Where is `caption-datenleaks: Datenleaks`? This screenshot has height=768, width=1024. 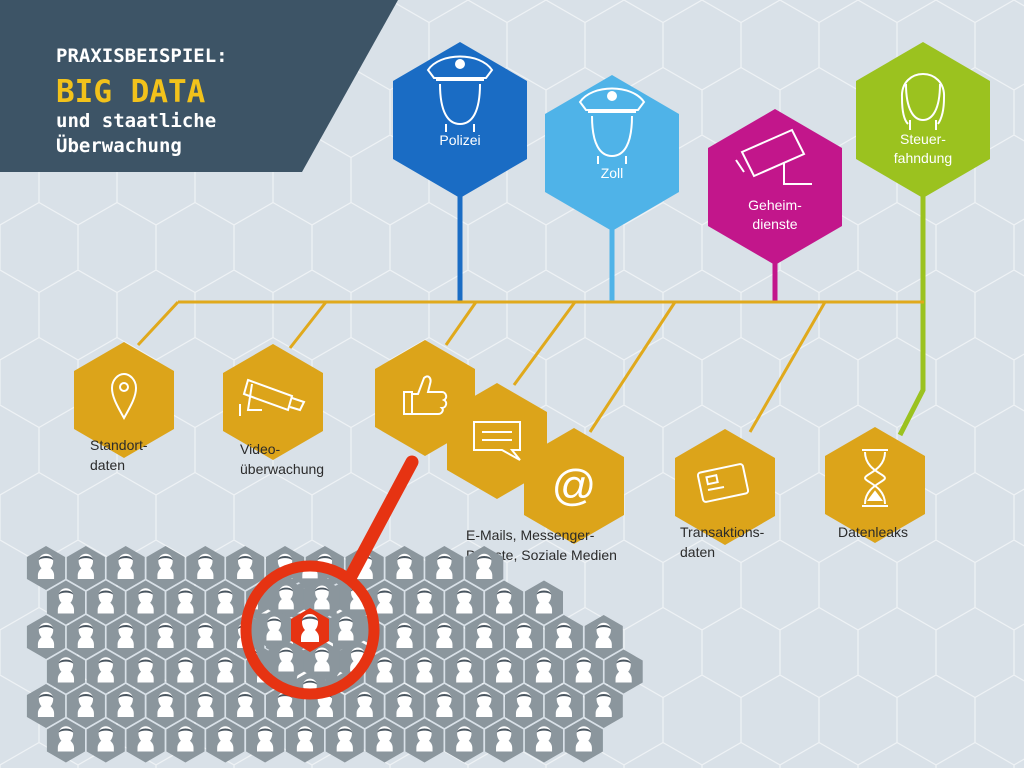
caption-datenleaks: Datenleaks is located at coordinates (873, 532).